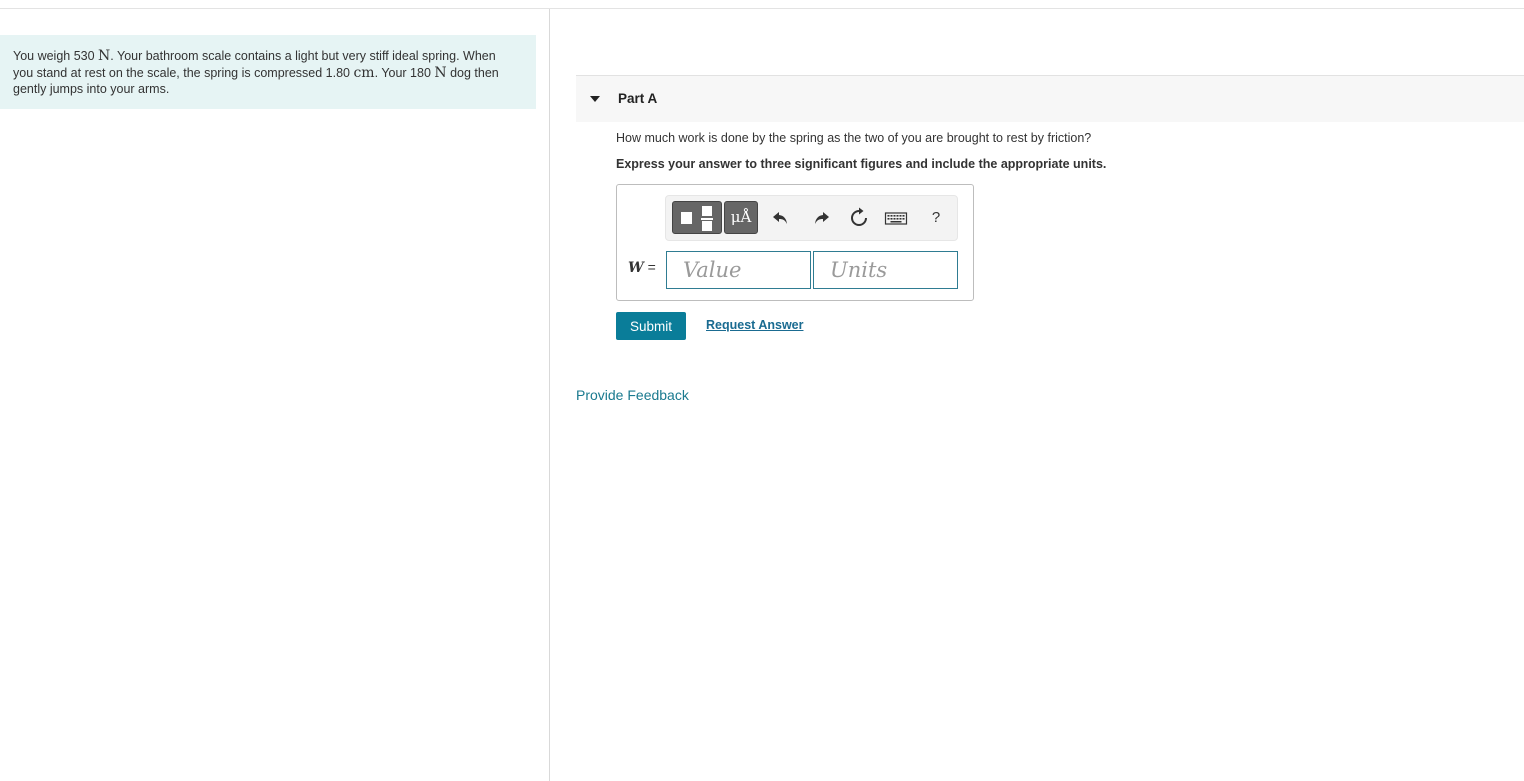 The image size is (1524, 781). What do you see at coordinates (859, 218) in the screenshot?
I see `reset-icon` at bounding box center [859, 218].